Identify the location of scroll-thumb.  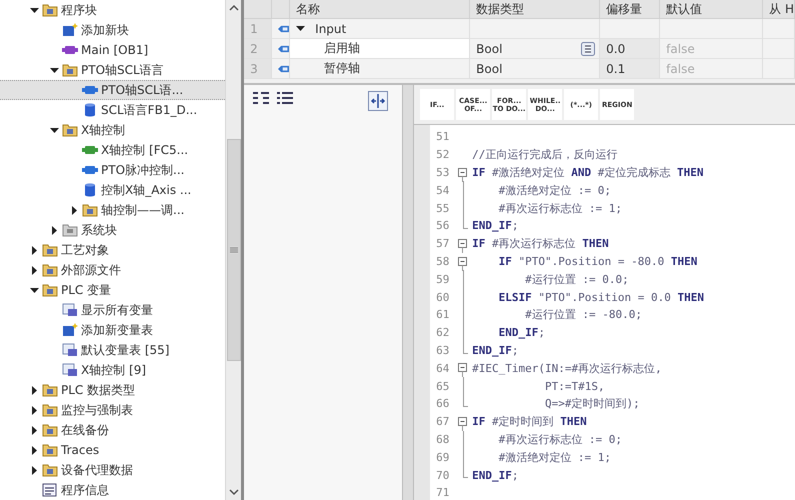
(233, 250).